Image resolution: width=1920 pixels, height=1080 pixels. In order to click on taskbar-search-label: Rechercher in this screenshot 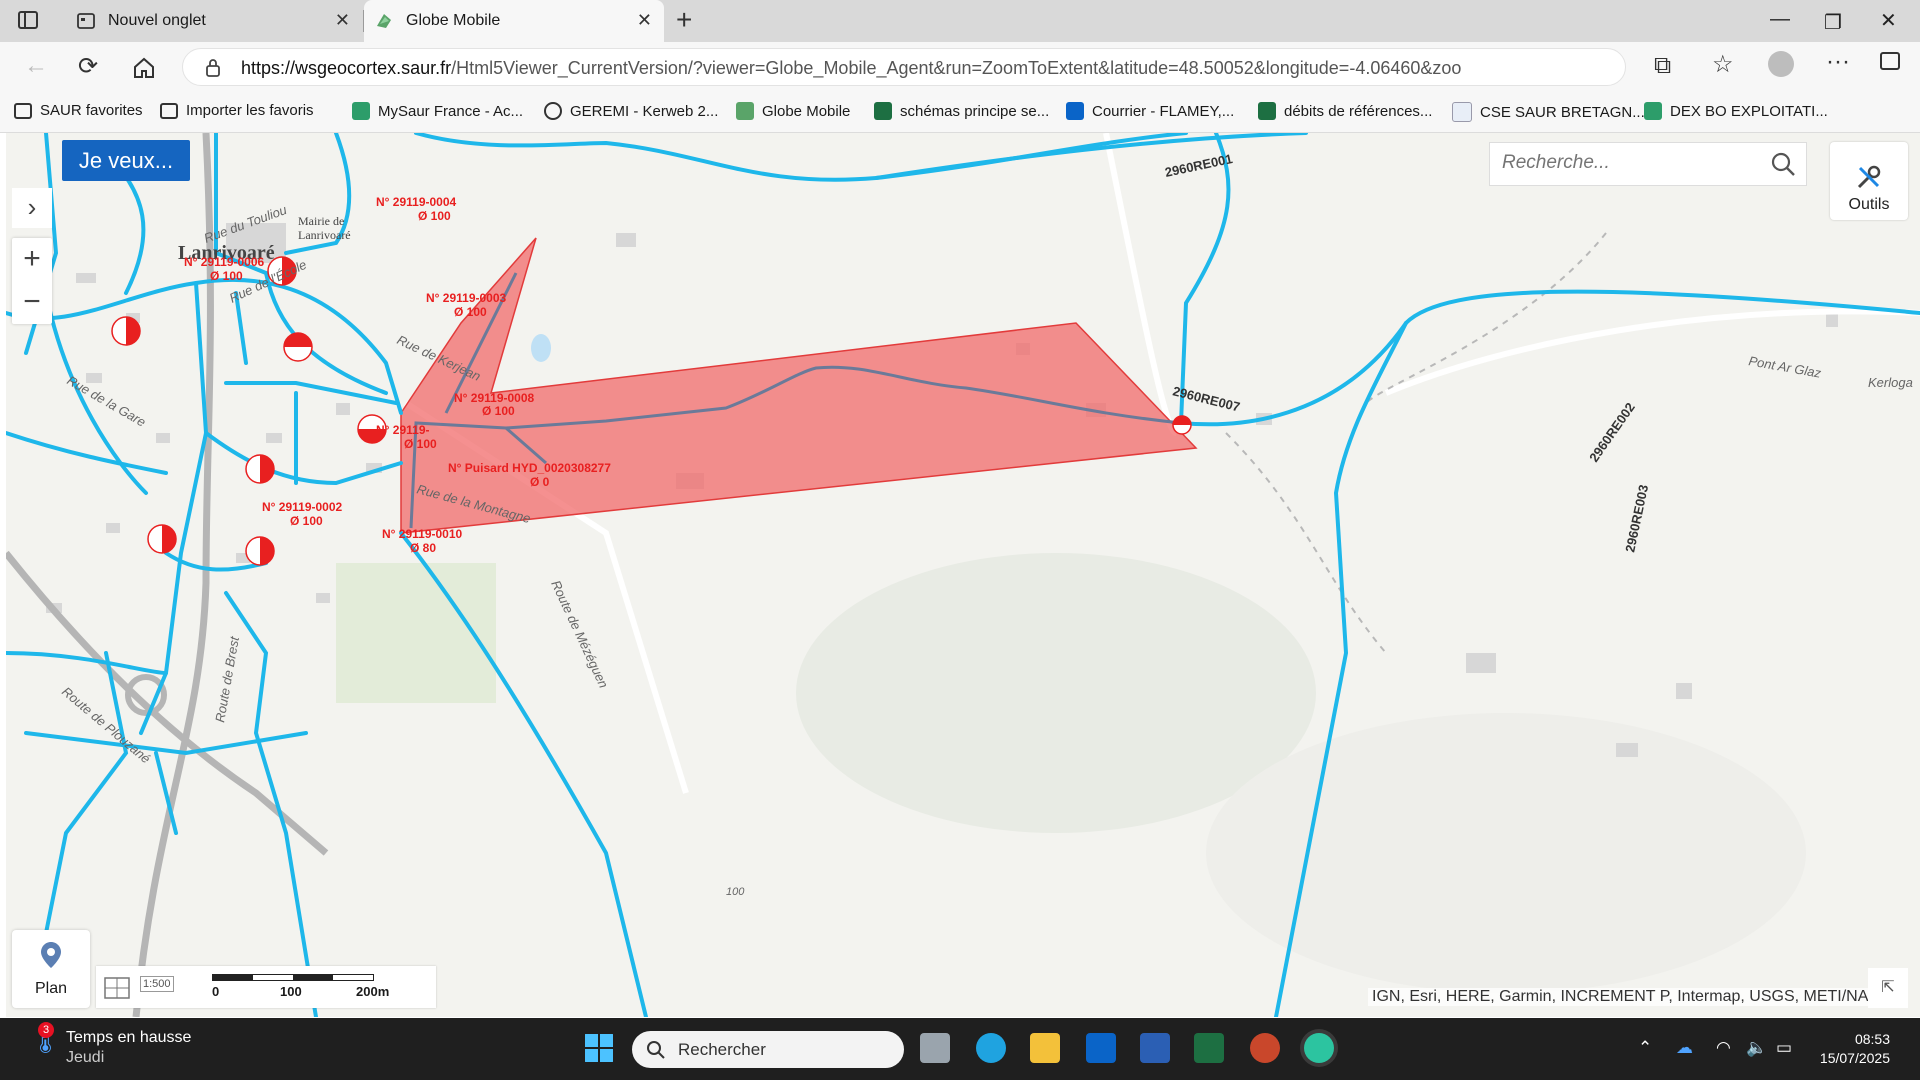, I will do `click(722, 1049)`.